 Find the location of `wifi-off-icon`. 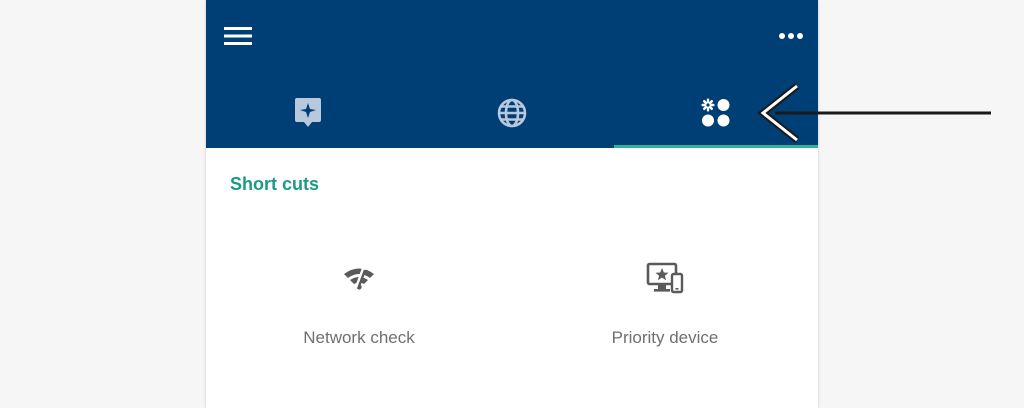

wifi-off-icon is located at coordinates (359, 279).